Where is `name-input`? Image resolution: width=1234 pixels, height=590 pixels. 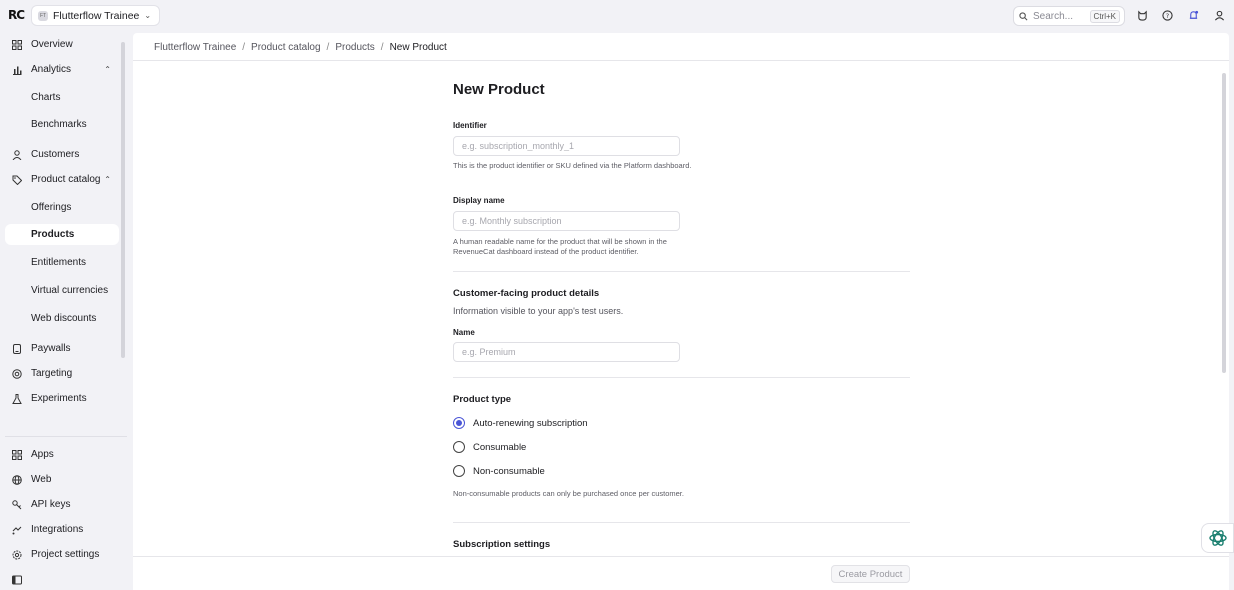
name-input is located at coordinates (566, 352).